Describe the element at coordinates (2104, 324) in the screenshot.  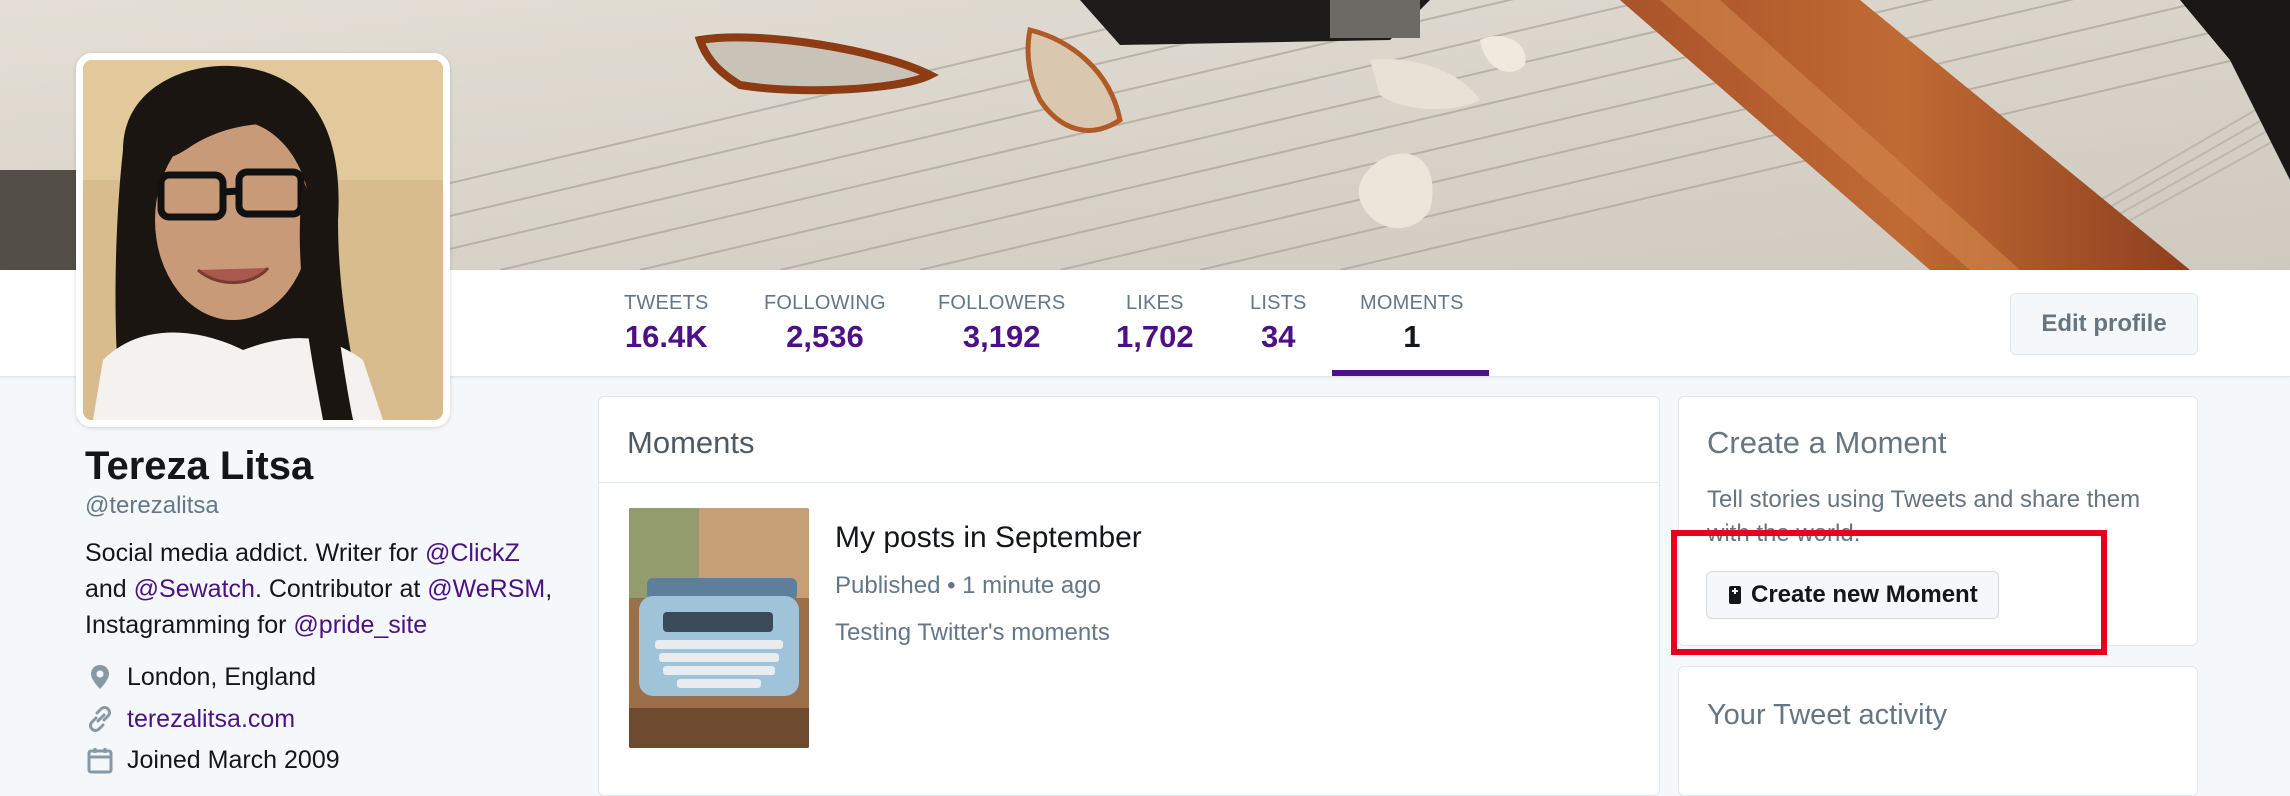
I see `edit-profile-button: Edit profile` at that location.